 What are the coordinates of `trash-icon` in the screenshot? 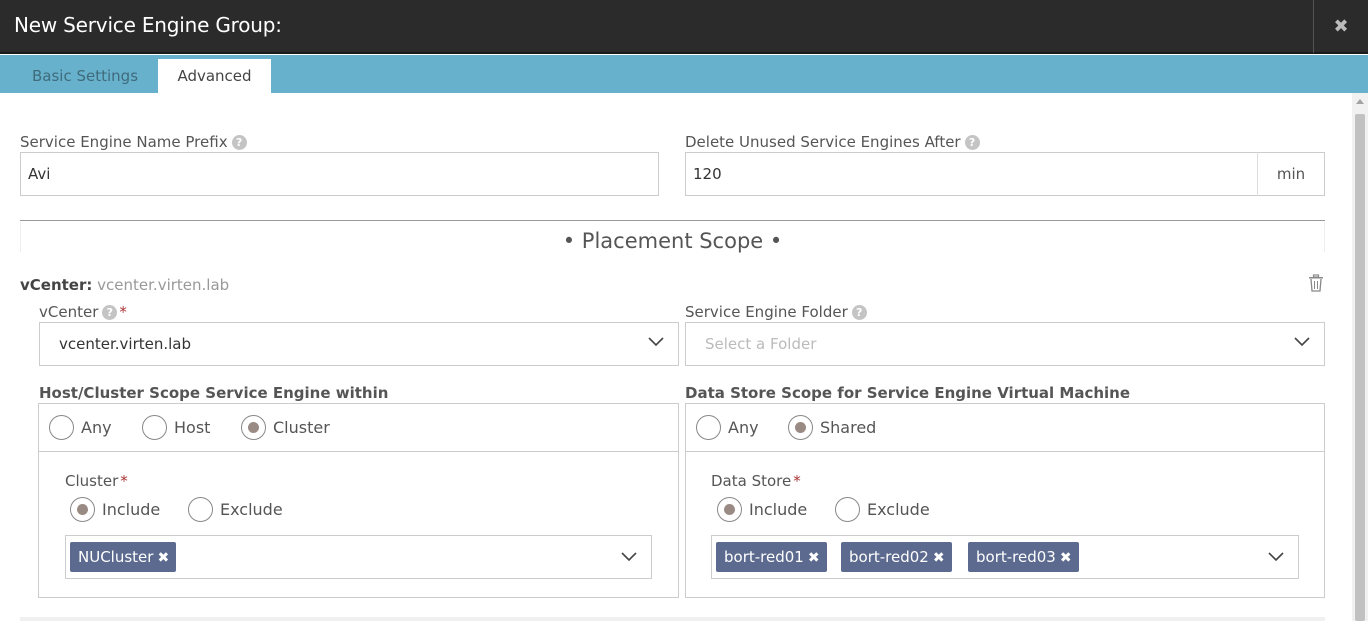 It's located at (1316, 283).